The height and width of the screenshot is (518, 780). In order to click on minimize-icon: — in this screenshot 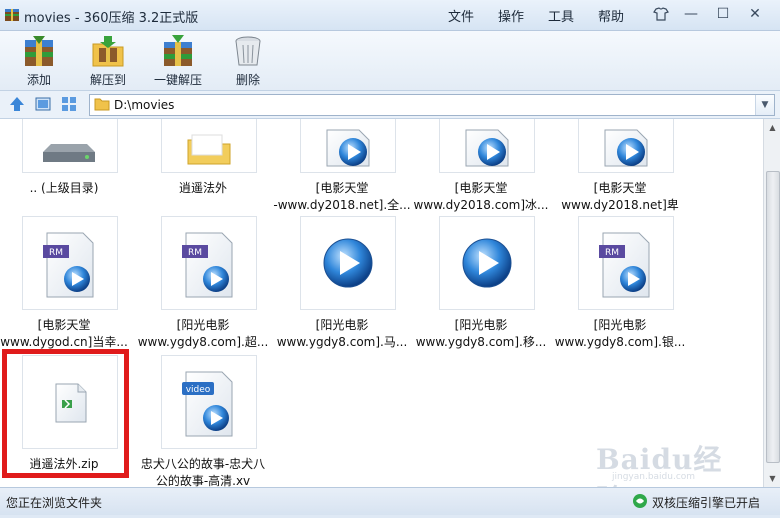, I will do `click(691, 14)`.